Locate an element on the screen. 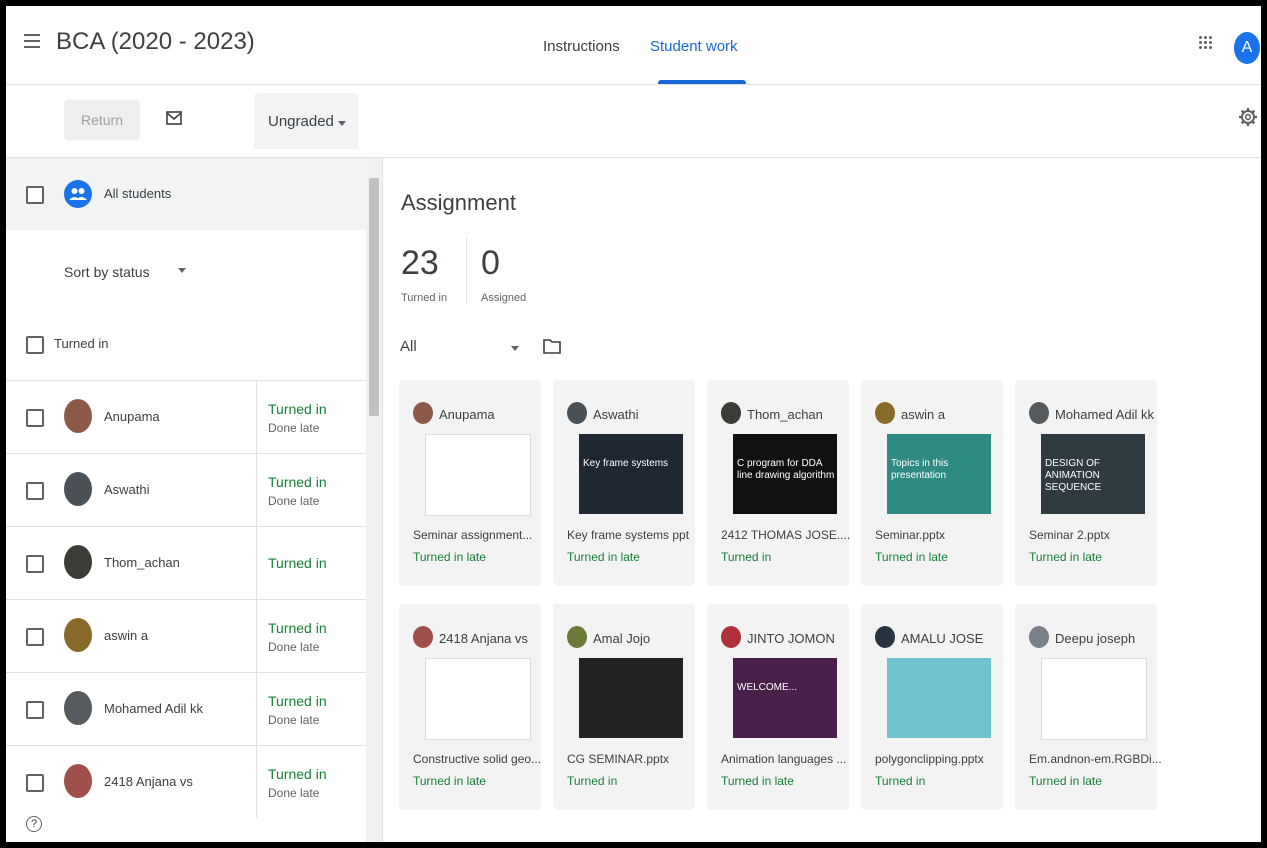  submission-card: AMALU JOSE polygonclipping.pptx Turned in is located at coordinates (932, 707).